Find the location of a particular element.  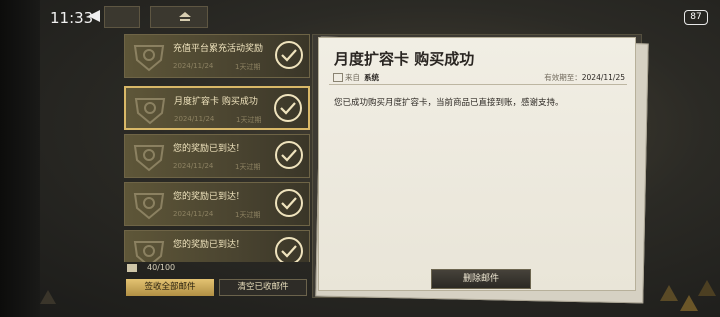

letter-body: 您已成功购买月度扩容卡，当前商品已直接到账，感谢支持。 is located at coordinates (449, 103).